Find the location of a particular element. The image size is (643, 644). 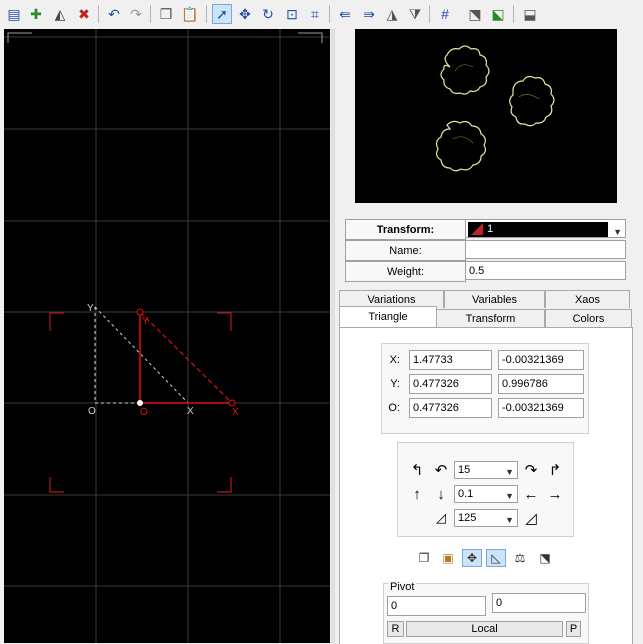

undo-icon: ↶ is located at coordinates (114, 14).